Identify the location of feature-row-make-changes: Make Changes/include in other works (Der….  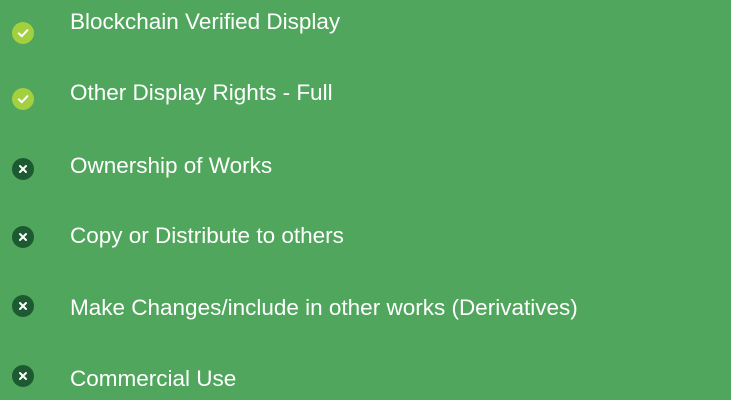
(365, 310).